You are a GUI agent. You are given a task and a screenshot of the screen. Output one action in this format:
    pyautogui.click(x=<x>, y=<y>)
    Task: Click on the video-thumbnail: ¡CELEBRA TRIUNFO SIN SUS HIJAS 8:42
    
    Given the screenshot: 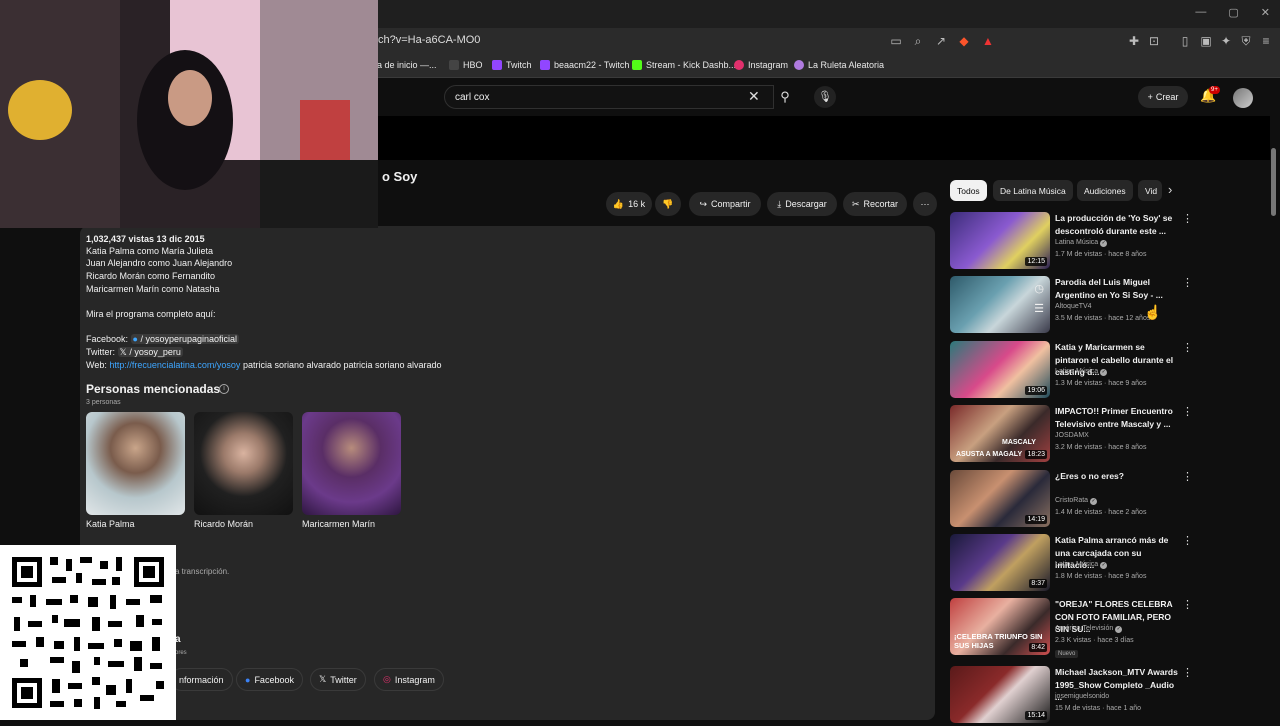 What is the action you would take?
    pyautogui.click(x=1000, y=626)
    